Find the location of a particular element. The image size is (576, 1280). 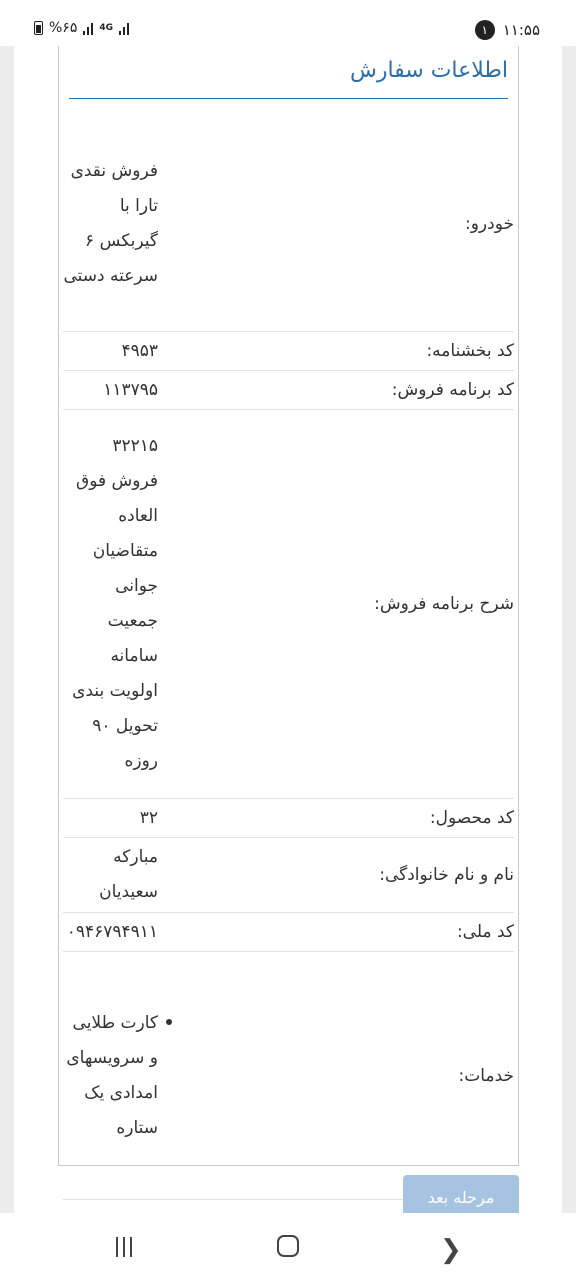

product-code-value: ۳۲ is located at coordinates (148, 817).